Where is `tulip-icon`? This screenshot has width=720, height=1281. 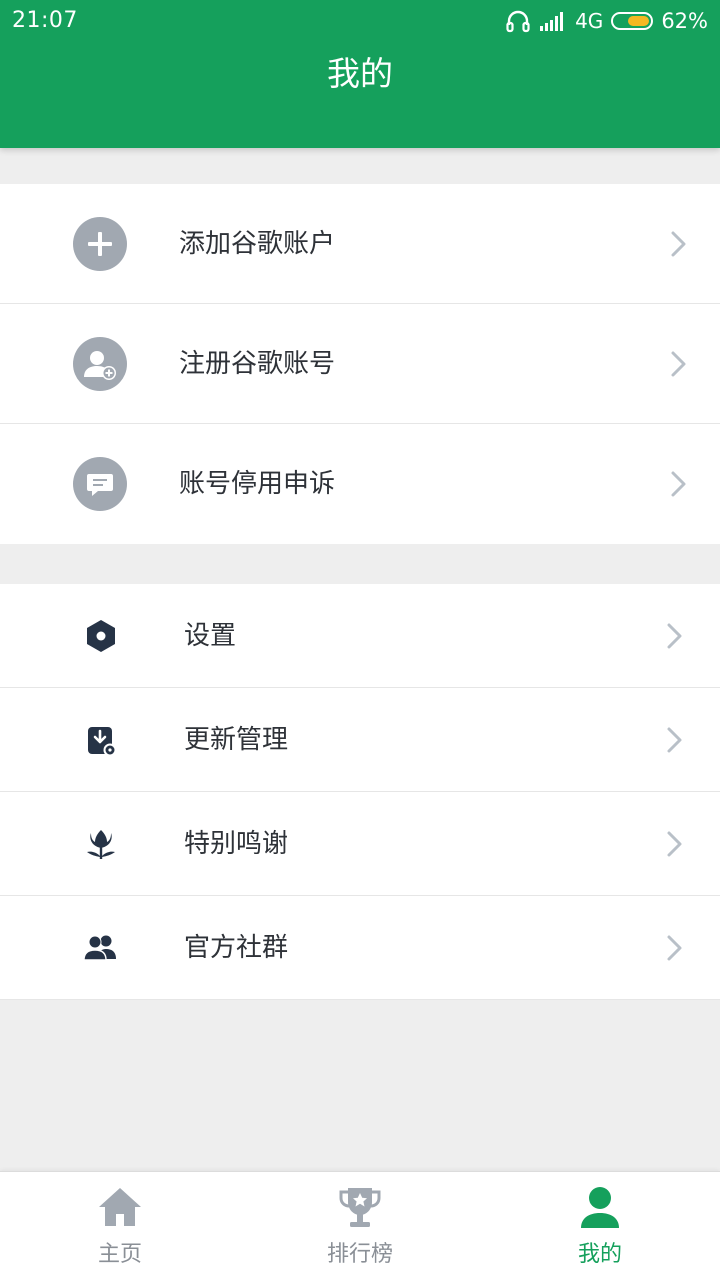 tulip-icon is located at coordinates (101, 844).